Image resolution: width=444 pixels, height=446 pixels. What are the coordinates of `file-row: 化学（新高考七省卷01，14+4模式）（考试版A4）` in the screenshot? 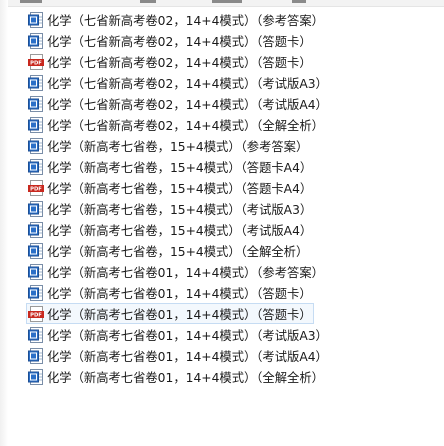 It's located at (177, 355).